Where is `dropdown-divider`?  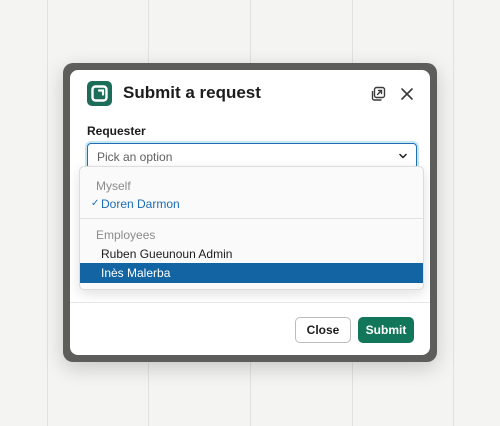
dropdown-divider is located at coordinates (251, 218).